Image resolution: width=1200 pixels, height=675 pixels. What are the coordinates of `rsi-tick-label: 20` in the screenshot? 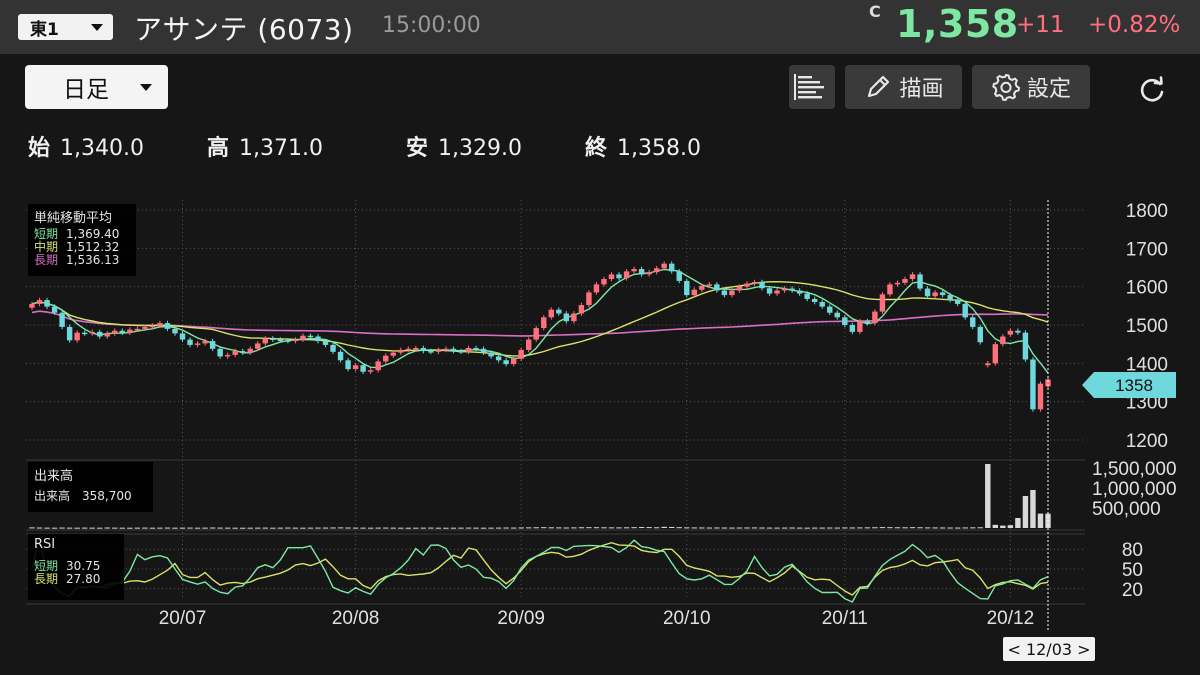 It's located at (1132, 590).